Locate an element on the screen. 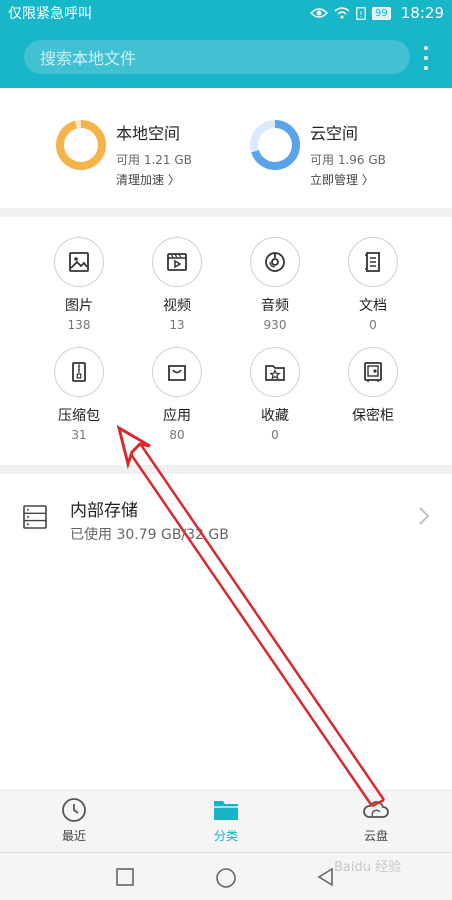 This screenshot has height=900, width=452. category-count: 13 is located at coordinates (177, 325).